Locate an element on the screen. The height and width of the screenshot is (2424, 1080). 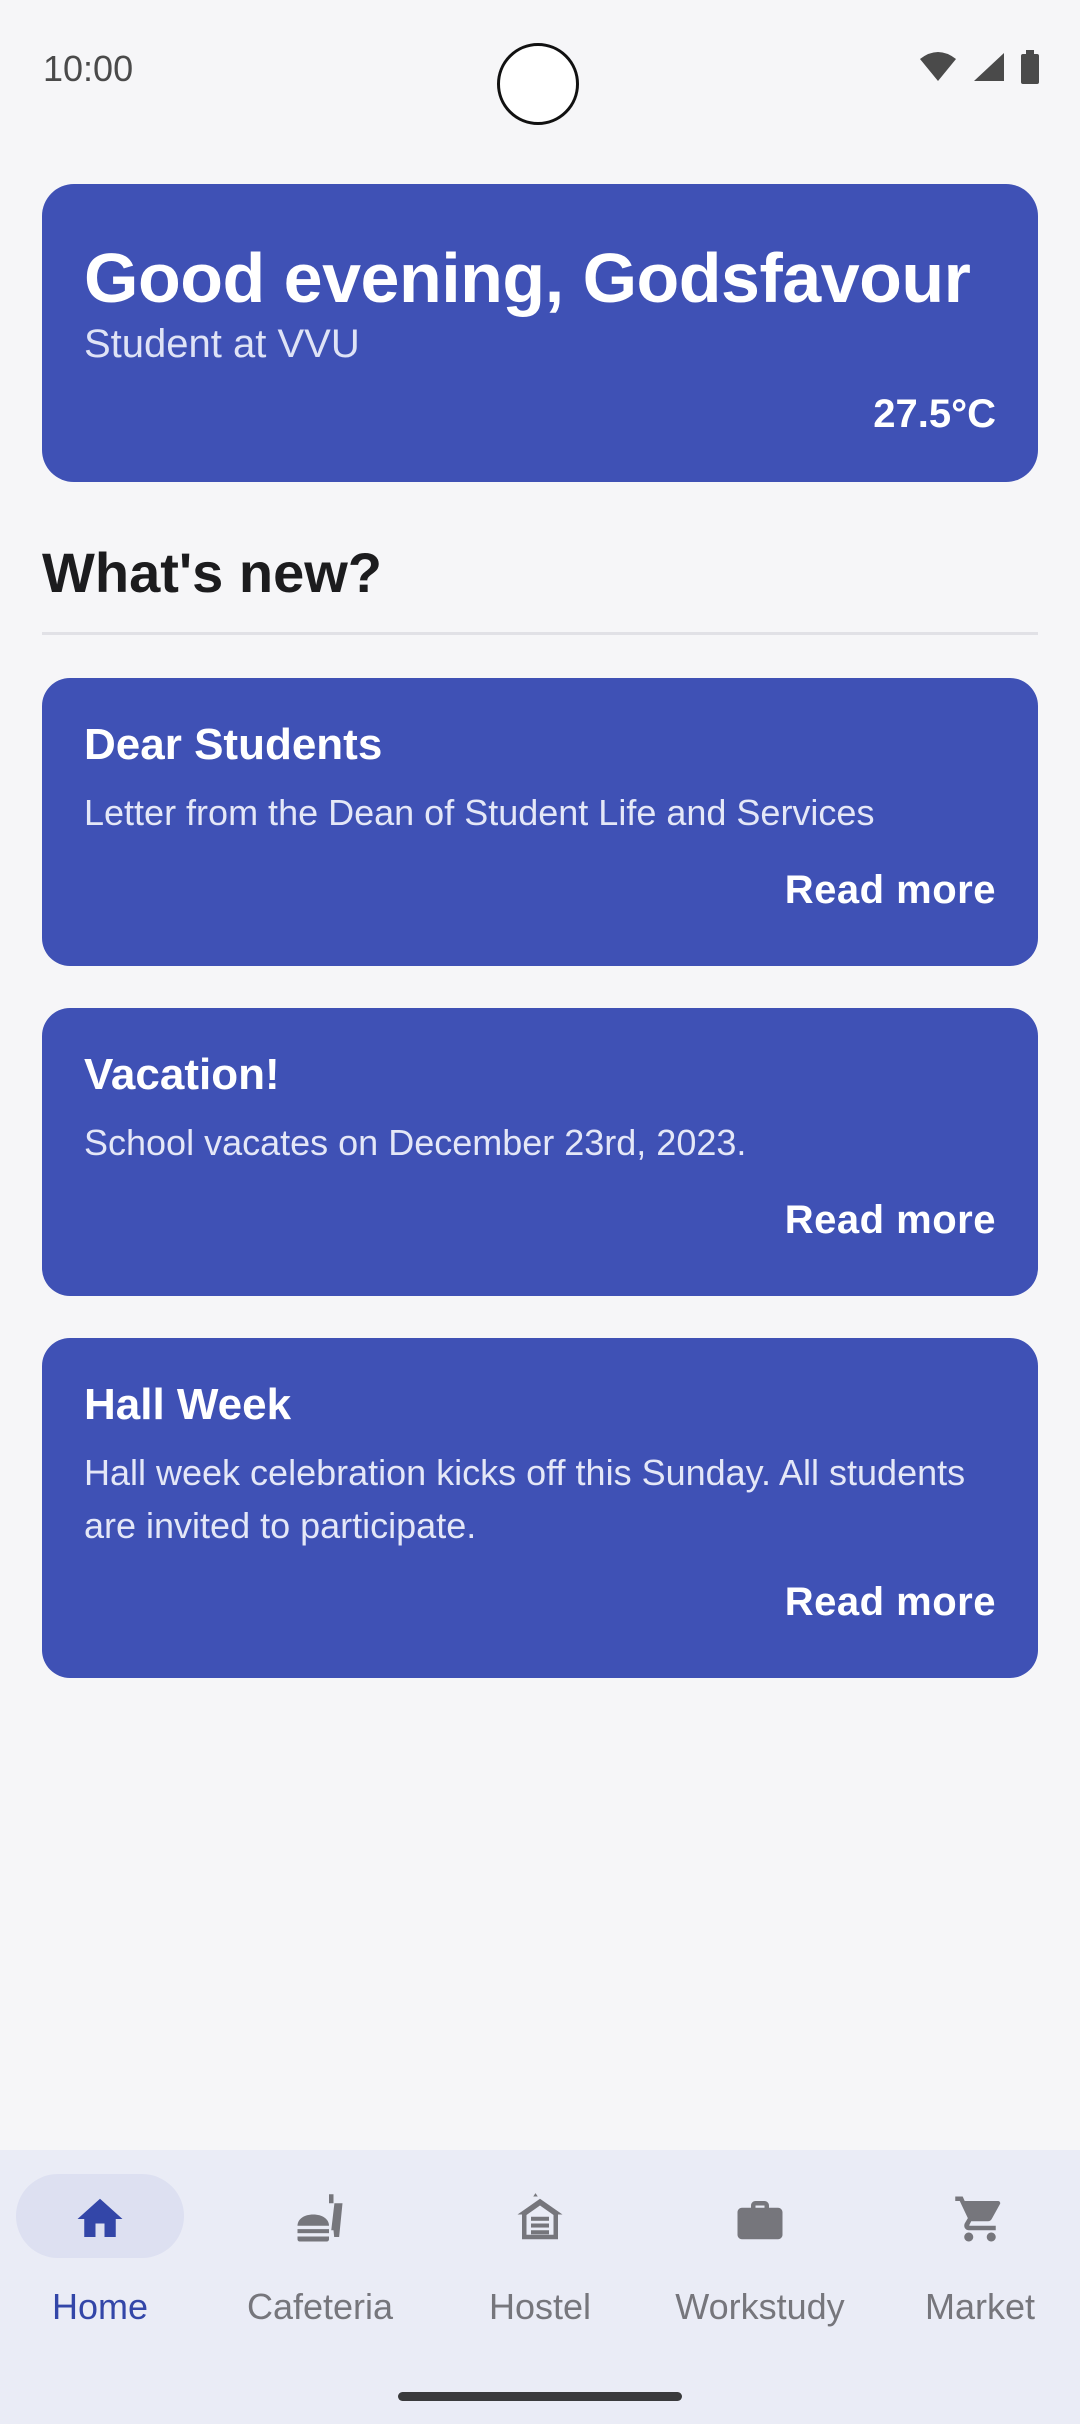
greeting-title: Good evening, Godsfavour is located at coordinates (527, 278).